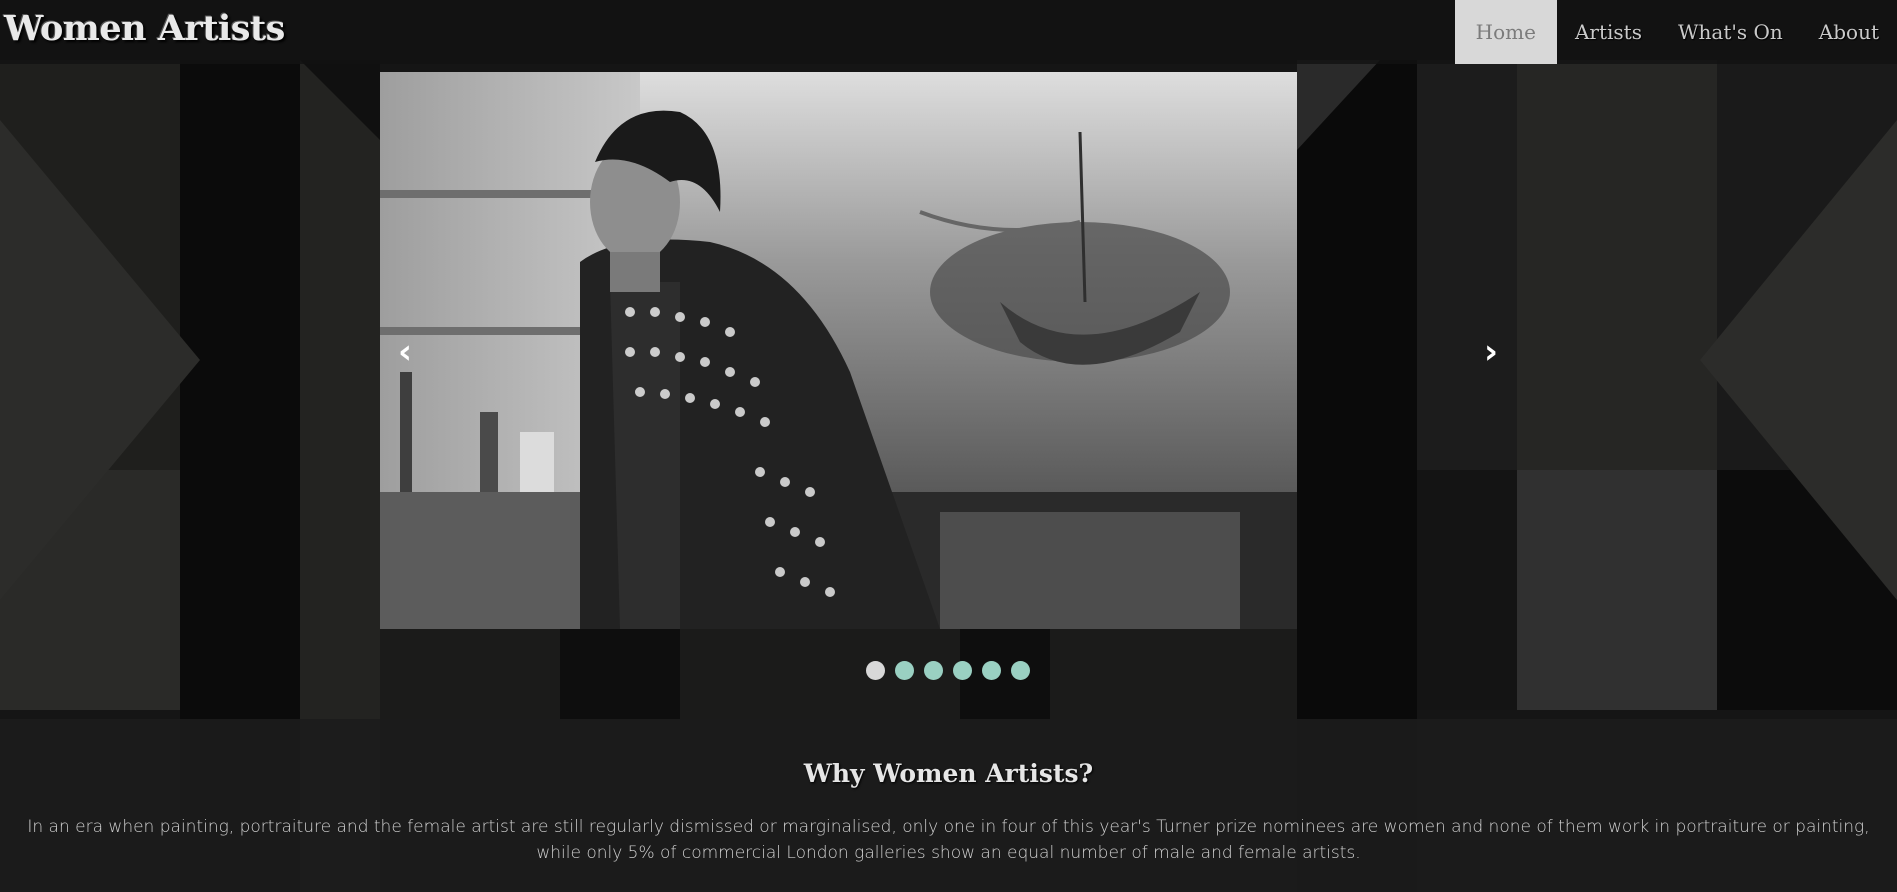  I want to click on nav-artists: Artists, so click(1608, 32).